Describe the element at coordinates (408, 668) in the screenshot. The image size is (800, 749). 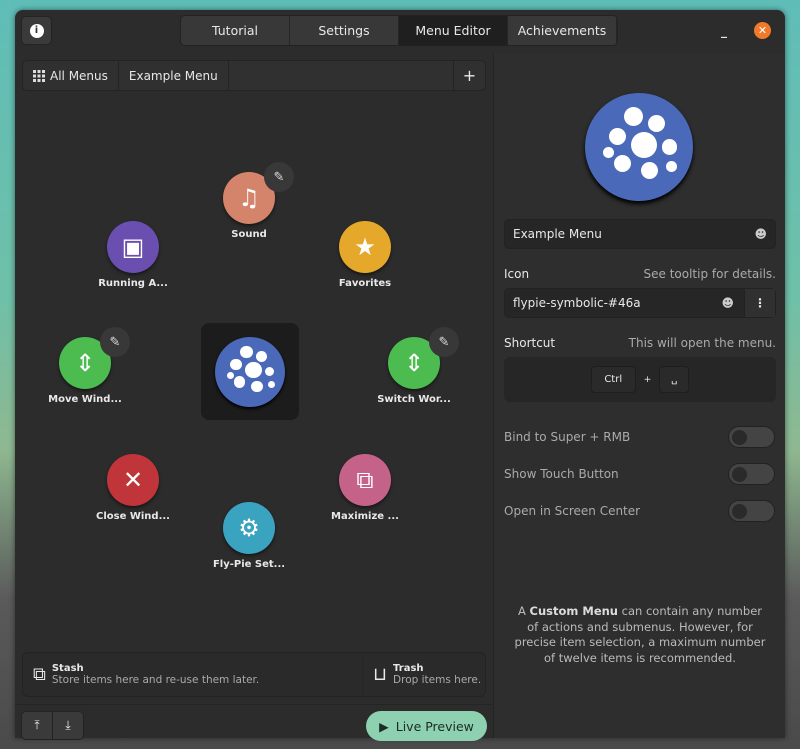
I see `trash-title: Trash` at that location.